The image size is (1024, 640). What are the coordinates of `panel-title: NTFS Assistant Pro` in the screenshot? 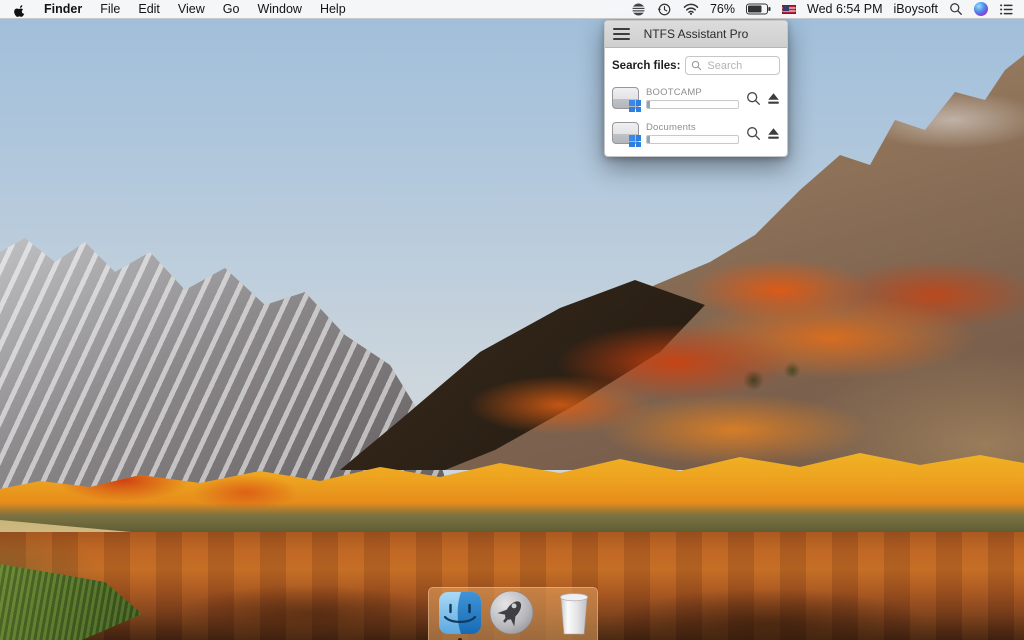 It's located at (696, 34).